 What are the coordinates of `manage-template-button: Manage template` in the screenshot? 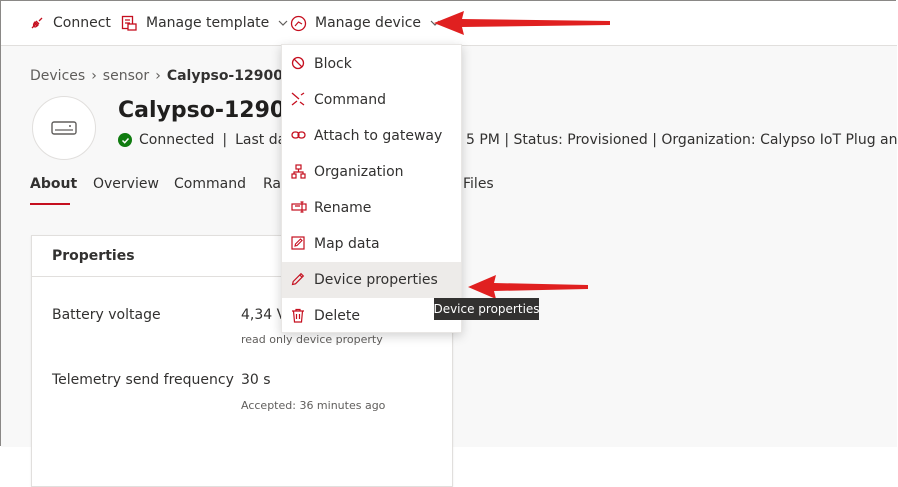 It's located at (209, 23).